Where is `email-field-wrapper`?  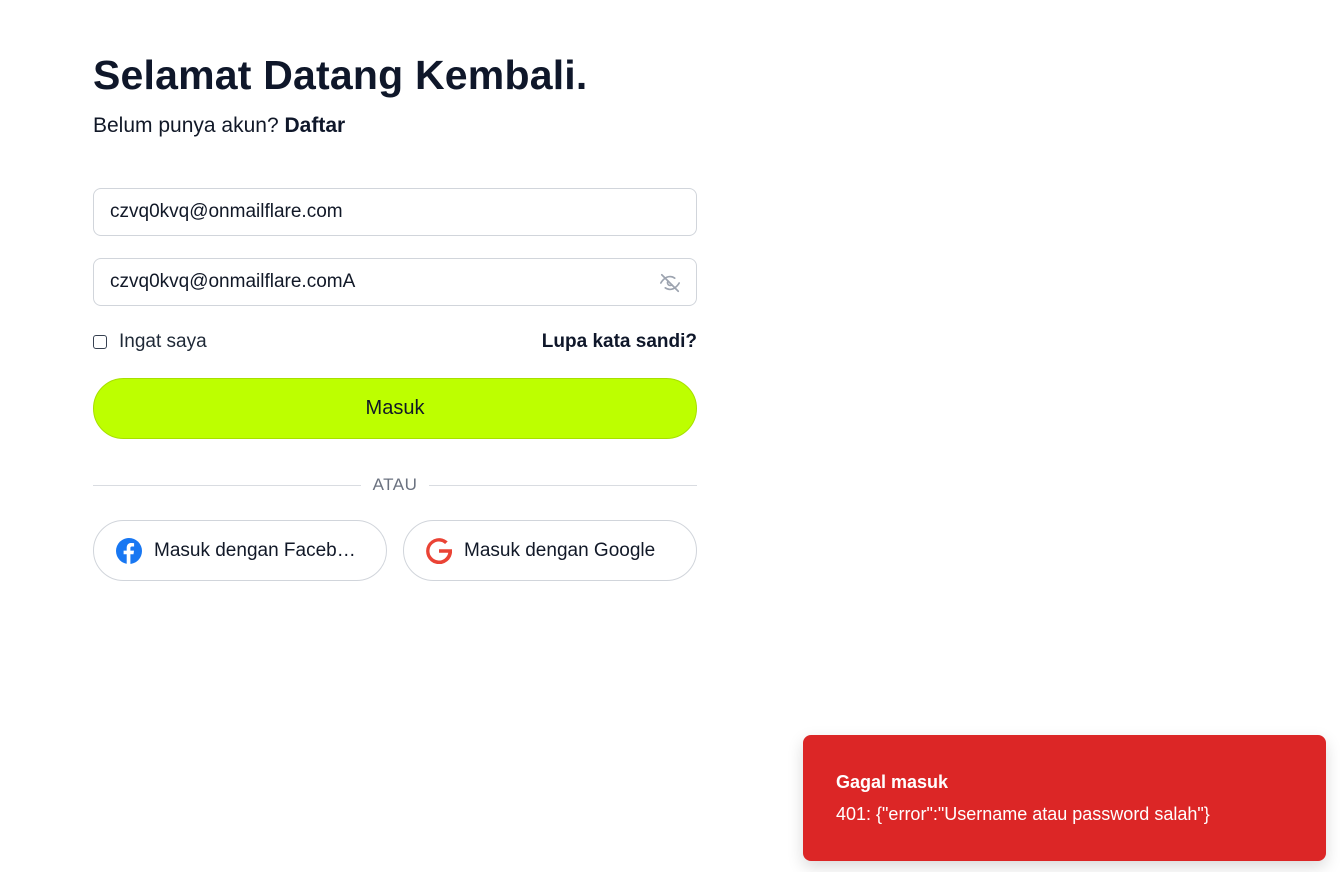
email-field-wrapper is located at coordinates (395, 212).